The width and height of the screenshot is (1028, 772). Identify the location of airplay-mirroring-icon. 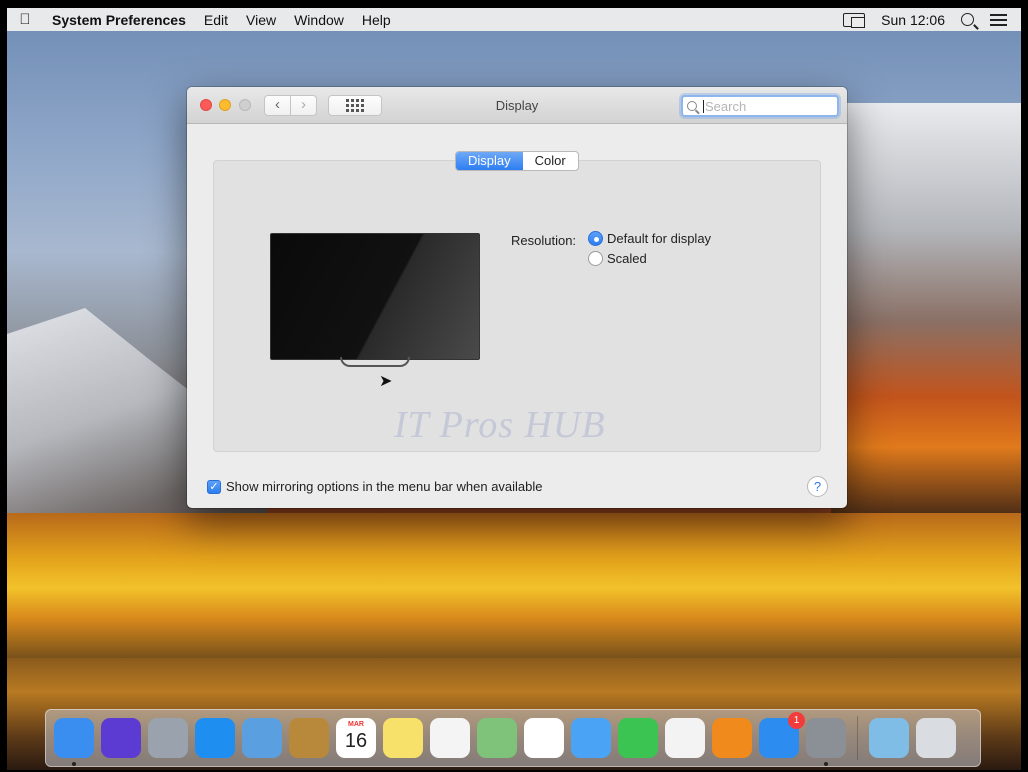
(854, 20).